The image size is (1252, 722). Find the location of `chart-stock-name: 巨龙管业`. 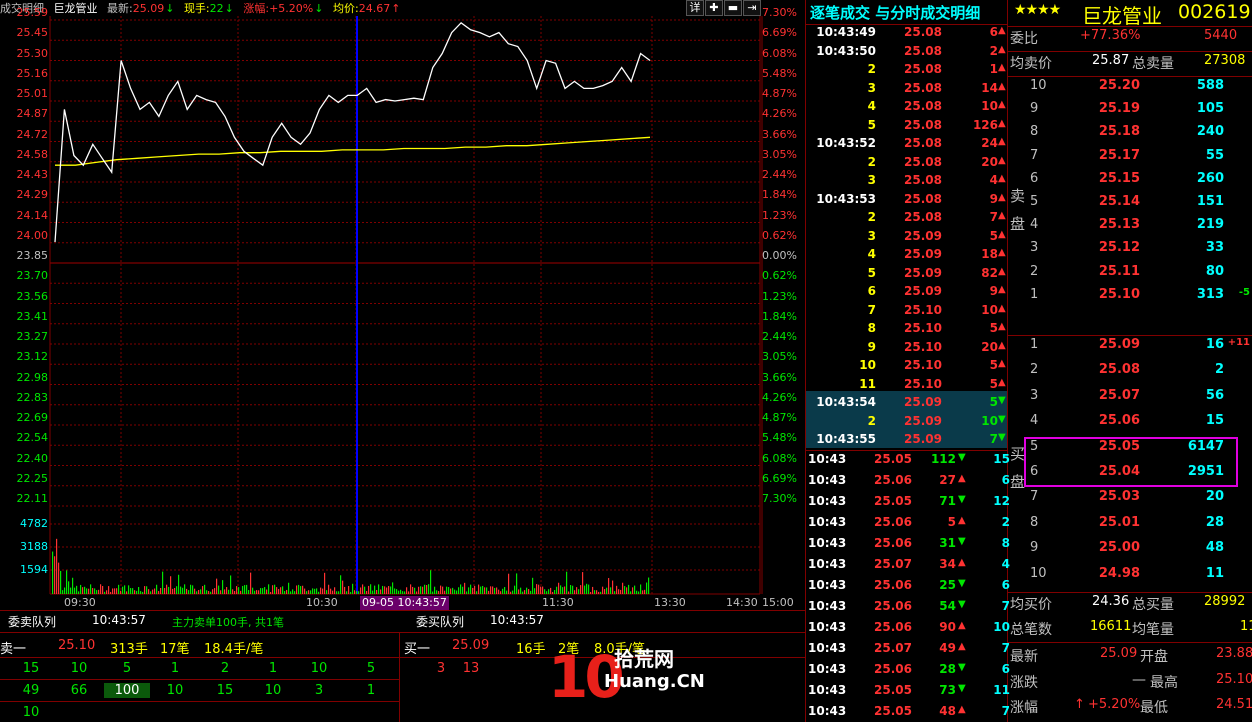

chart-stock-name: 巨龙管业 is located at coordinates (75, 8).